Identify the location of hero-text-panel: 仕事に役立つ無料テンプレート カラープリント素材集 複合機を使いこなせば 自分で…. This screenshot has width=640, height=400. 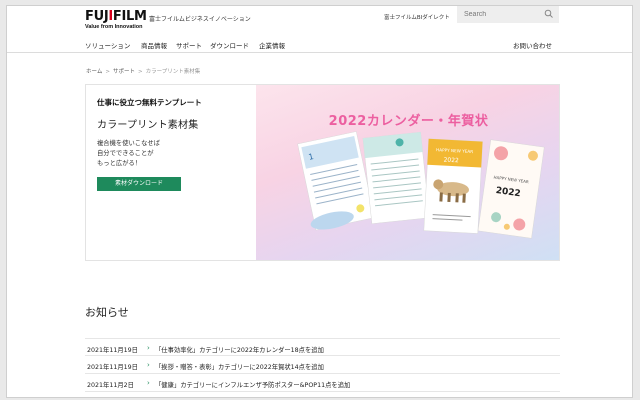
(171, 172).